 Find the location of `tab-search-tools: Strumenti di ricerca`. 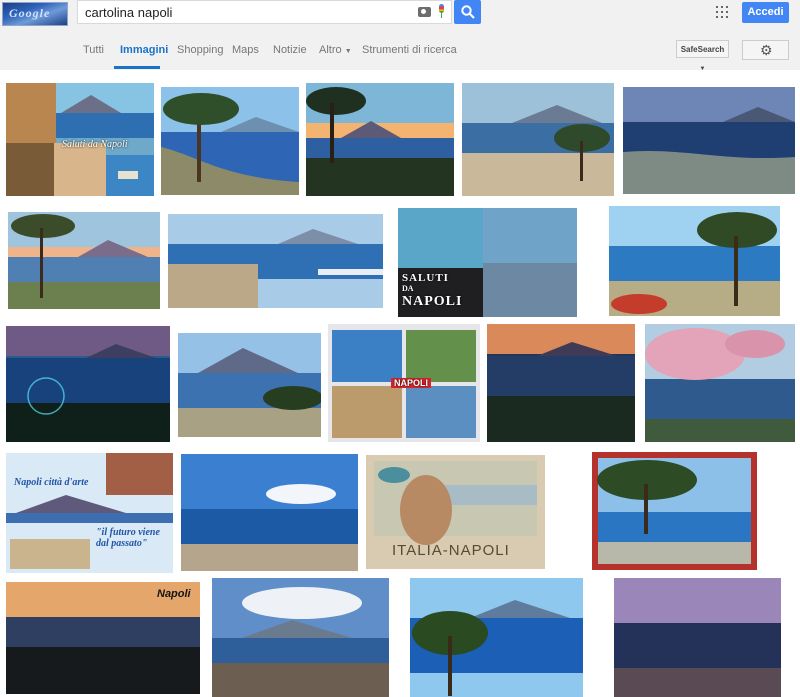

tab-search-tools: Strumenti di ricerca is located at coordinates (409, 50).